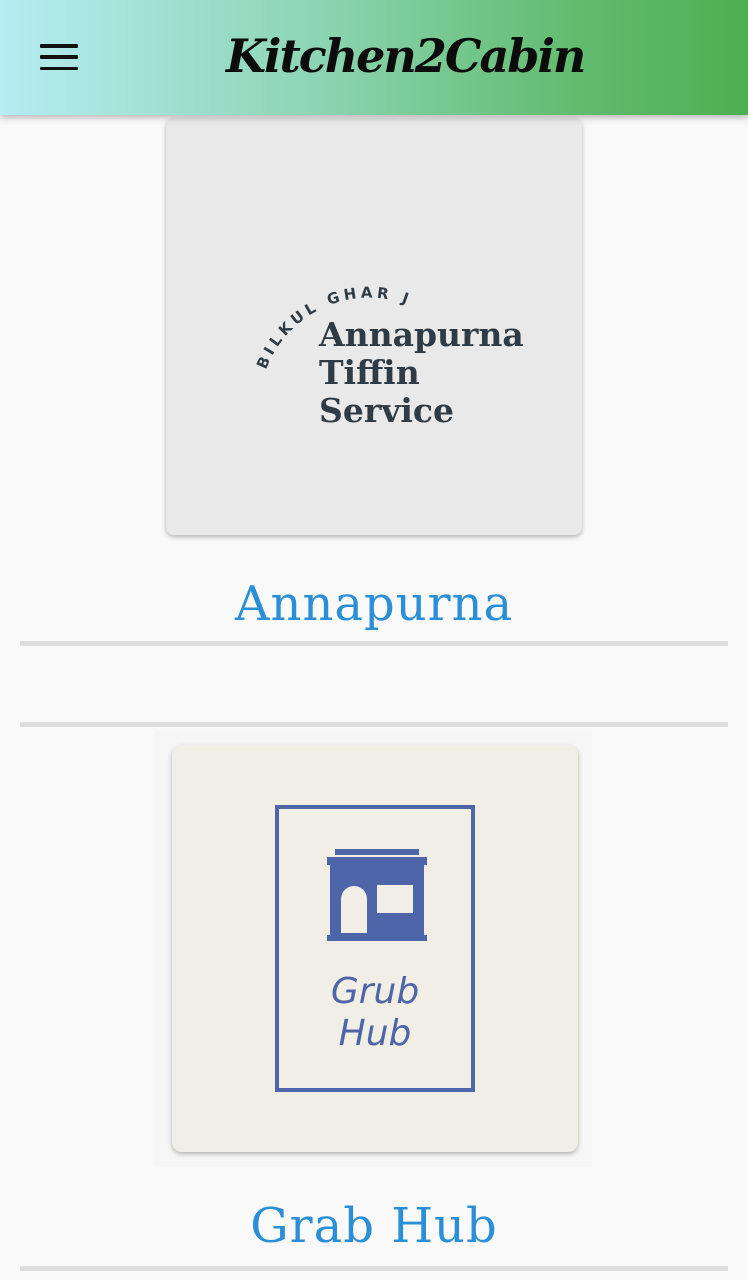  What do you see at coordinates (374, 1226) in the screenshot?
I see `item-label-grab-hub: Grab Hub` at bounding box center [374, 1226].